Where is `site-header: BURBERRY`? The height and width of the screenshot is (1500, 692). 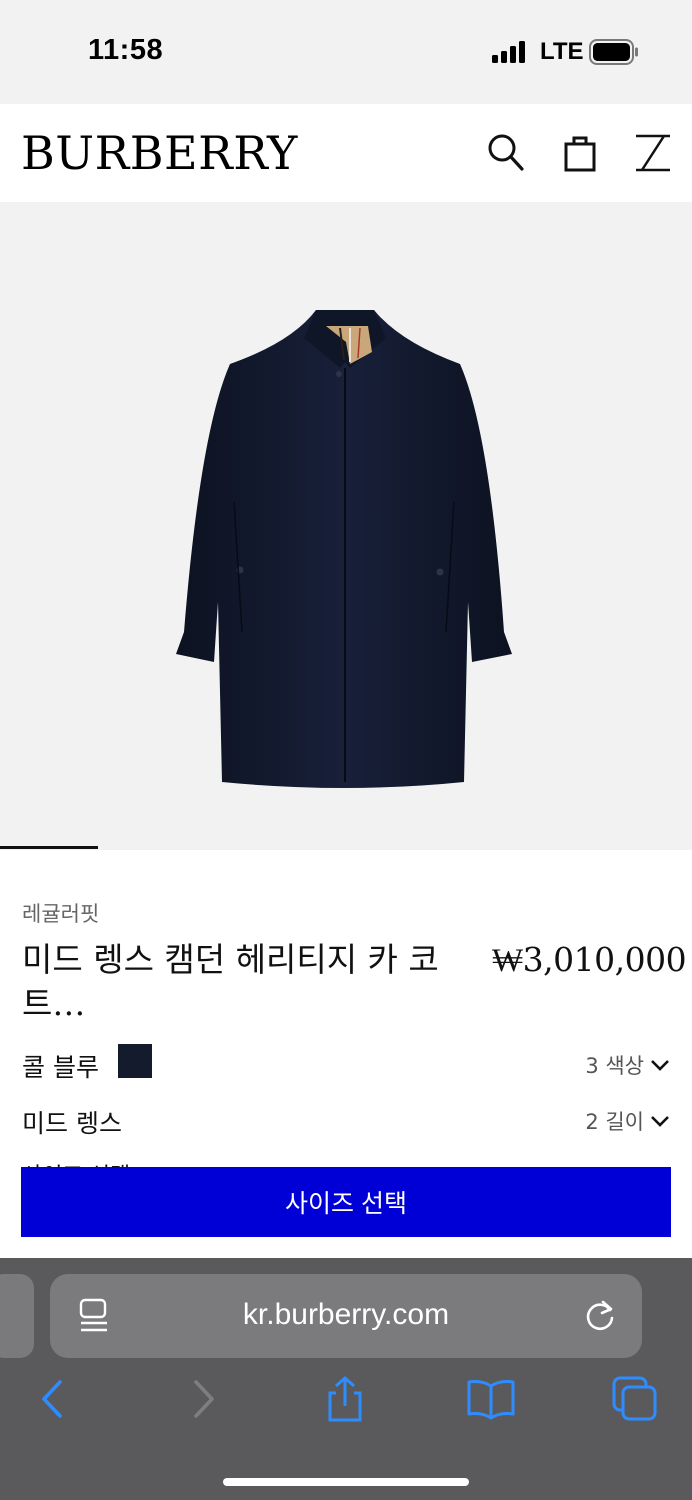
site-header: BURBERRY is located at coordinates (346, 153).